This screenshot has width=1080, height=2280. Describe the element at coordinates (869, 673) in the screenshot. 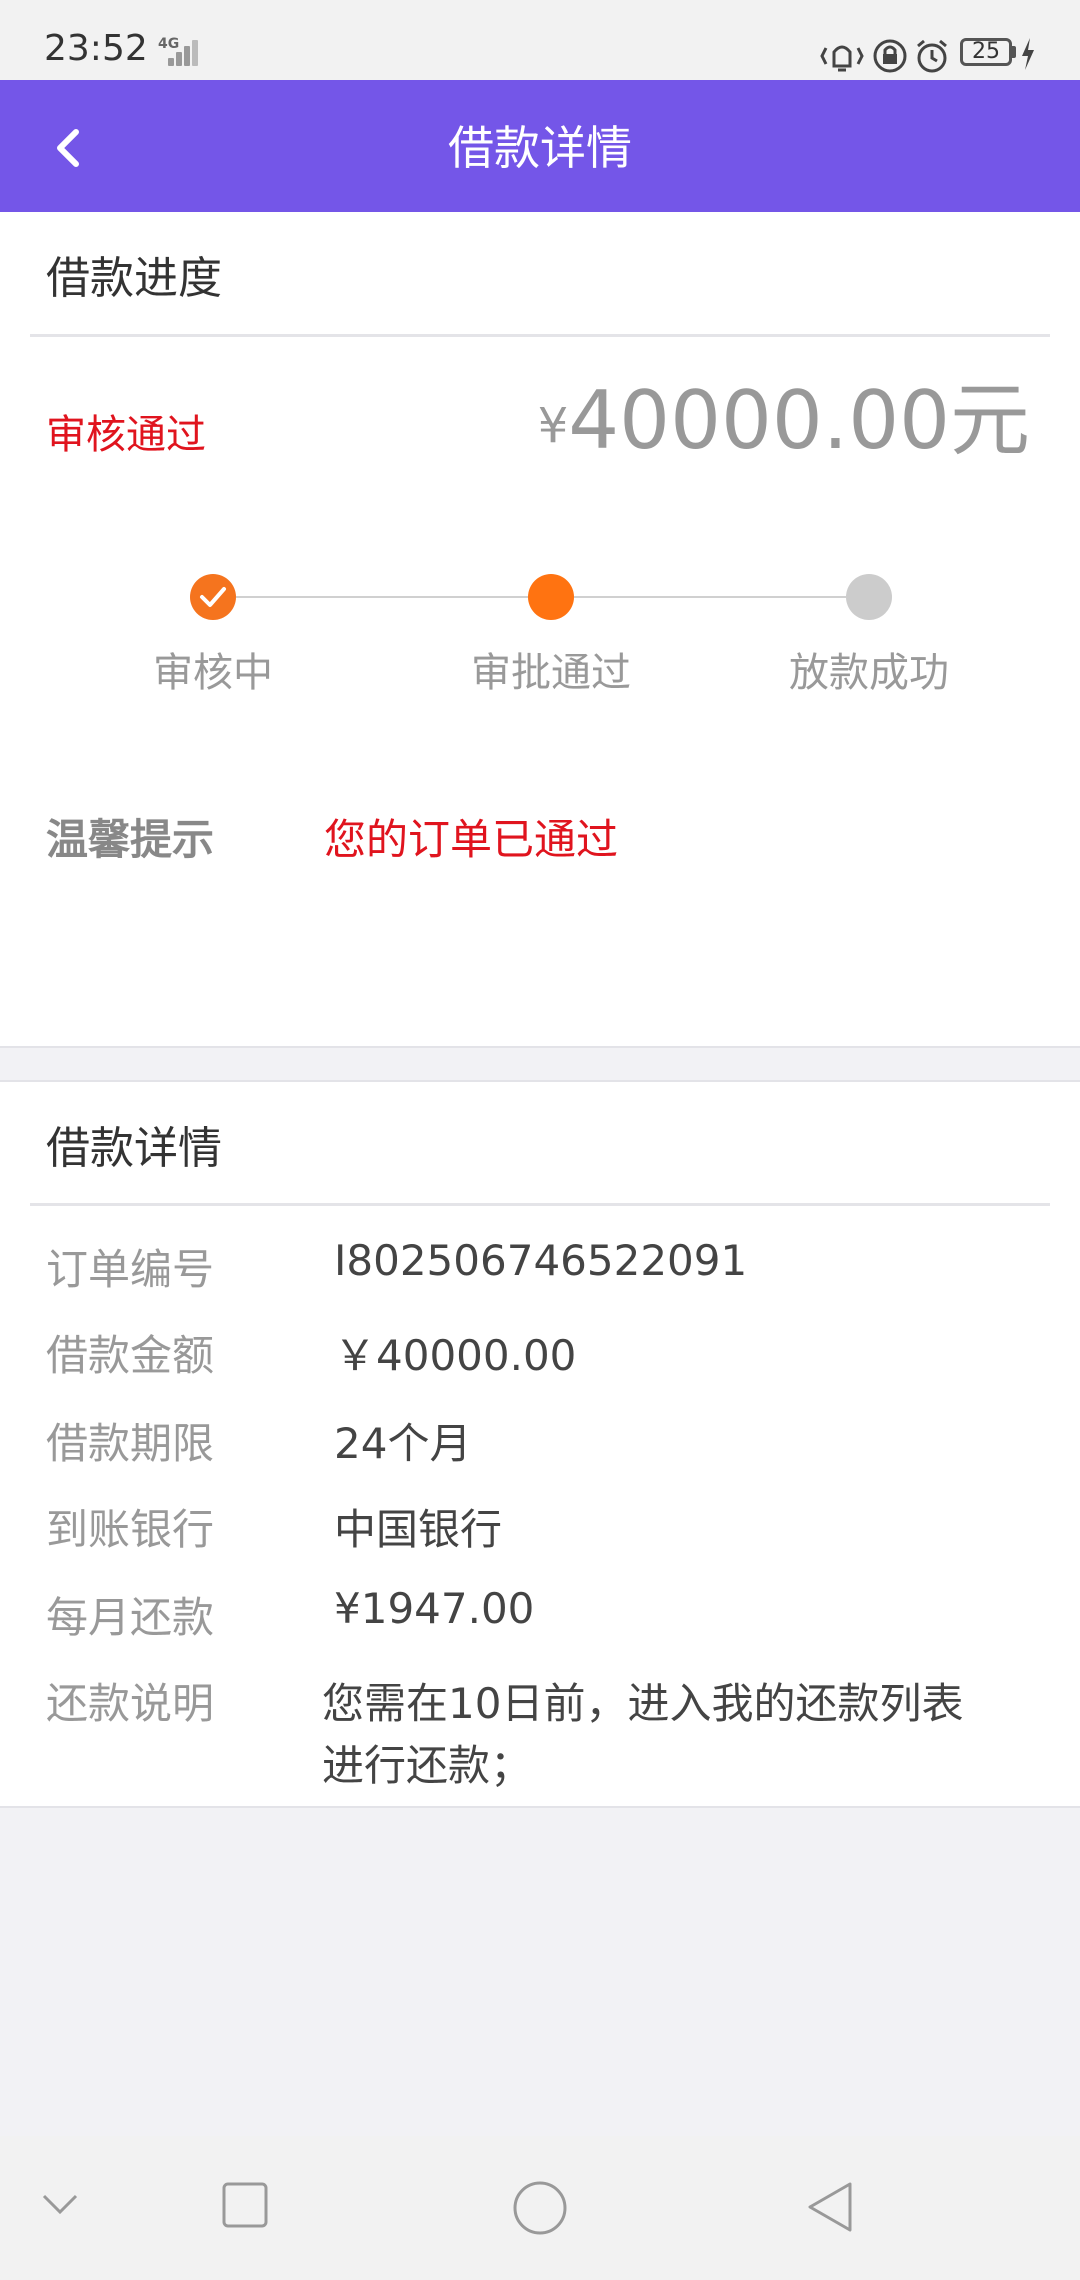

I see `step-label: 放款成功` at that location.